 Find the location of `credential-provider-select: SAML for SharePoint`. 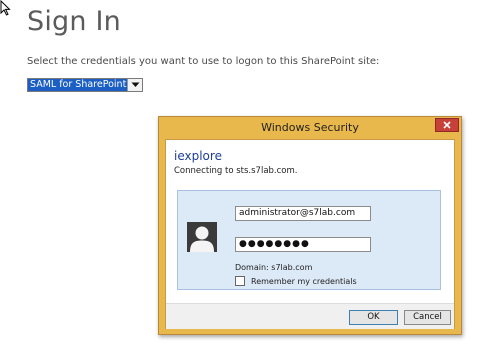

credential-provider-select: SAML for SharePoint is located at coordinates (85, 85).